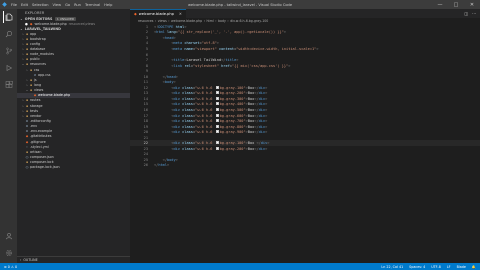  What do you see at coordinates (461, 267) in the screenshot?
I see `status-item: Blade` at bounding box center [461, 267].